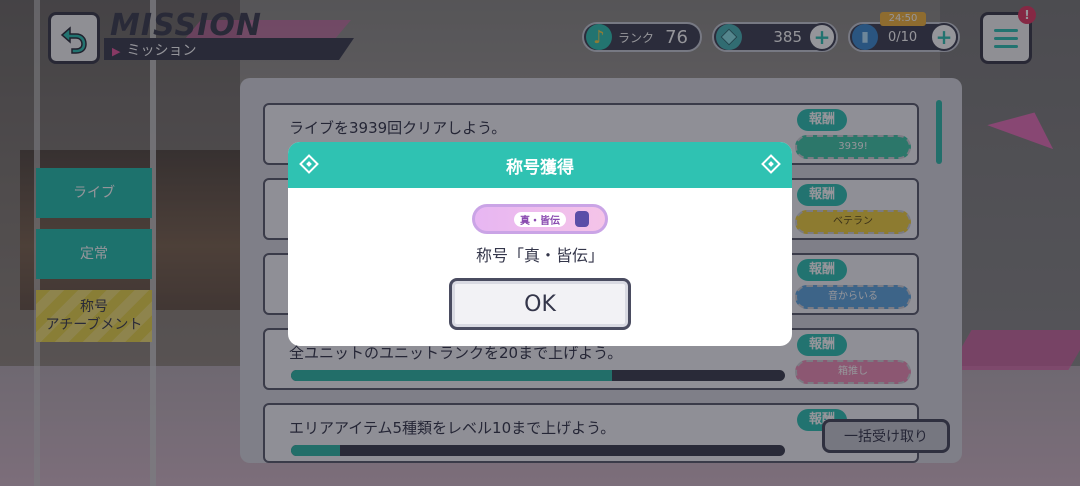 The image size is (1080, 486). What do you see at coordinates (540, 304) in the screenshot?
I see `ok-button: OK` at bounding box center [540, 304].